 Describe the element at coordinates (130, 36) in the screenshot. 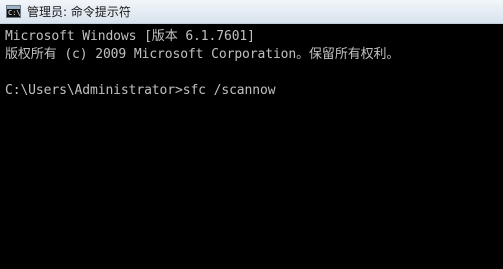

I see `console-line-version: Microsoft Windows [版本 6.1.7601]` at that location.